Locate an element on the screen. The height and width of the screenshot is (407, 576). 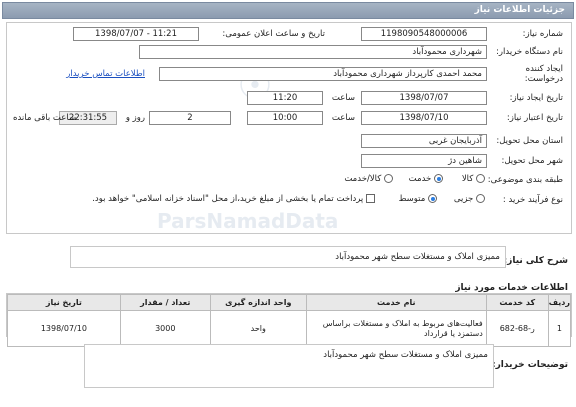
category-option-service: خدمت is located at coordinates (426, 179).